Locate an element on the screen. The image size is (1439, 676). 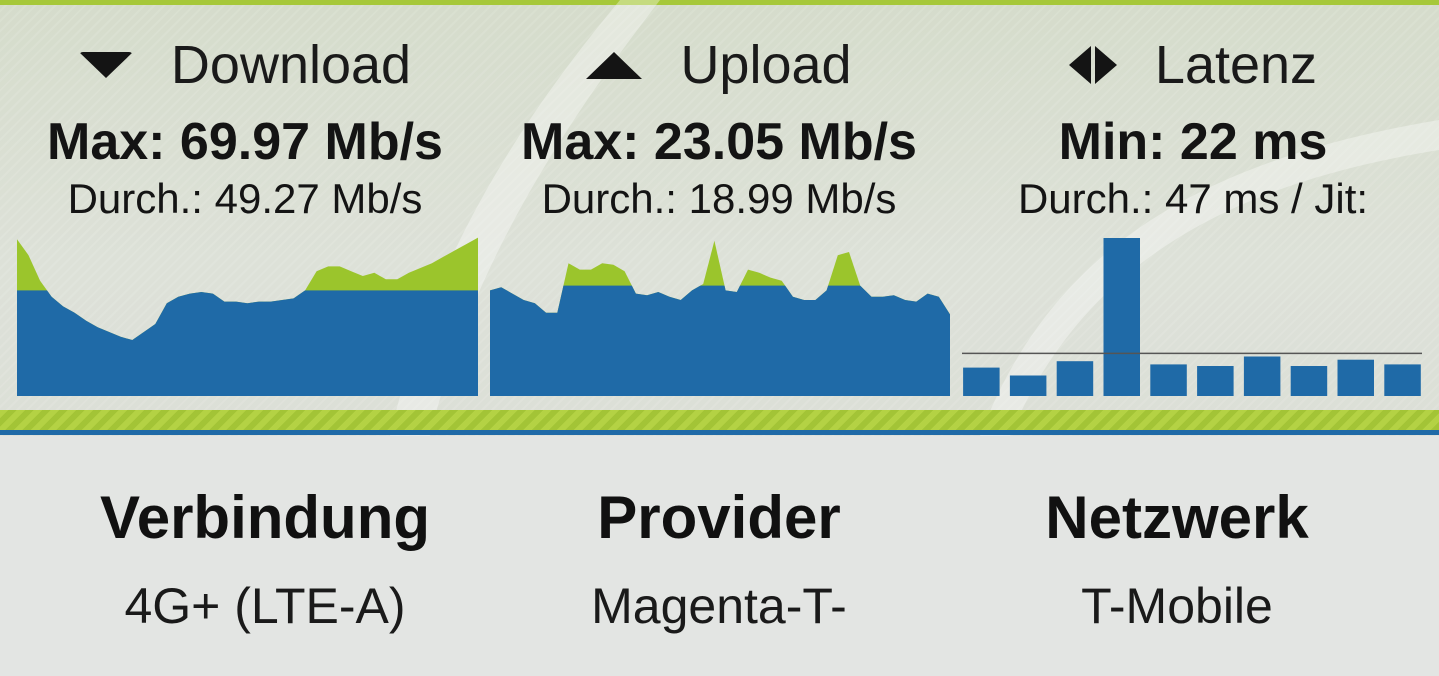
connection-info: Verbindung 4G+ (LTE-A) is located at coordinates (265, 561).